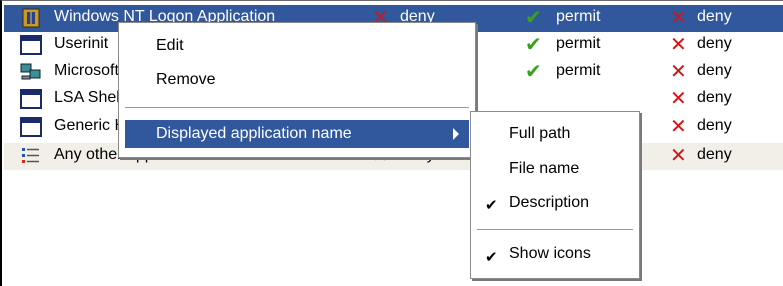  I want to click on menu-item-description: Description, so click(549, 203).